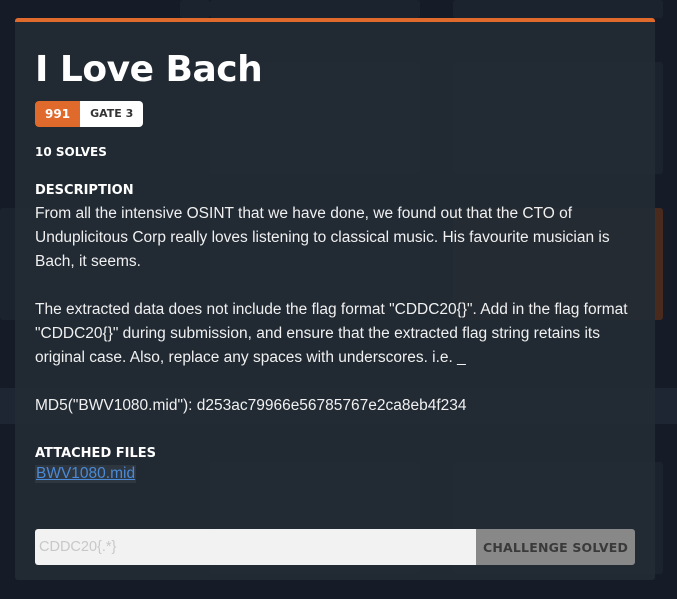 The width and height of the screenshot is (677, 599). What do you see at coordinates (58, 114) in the screenshot?
I see `points-badge: 991` at bounding box center [58, 114].